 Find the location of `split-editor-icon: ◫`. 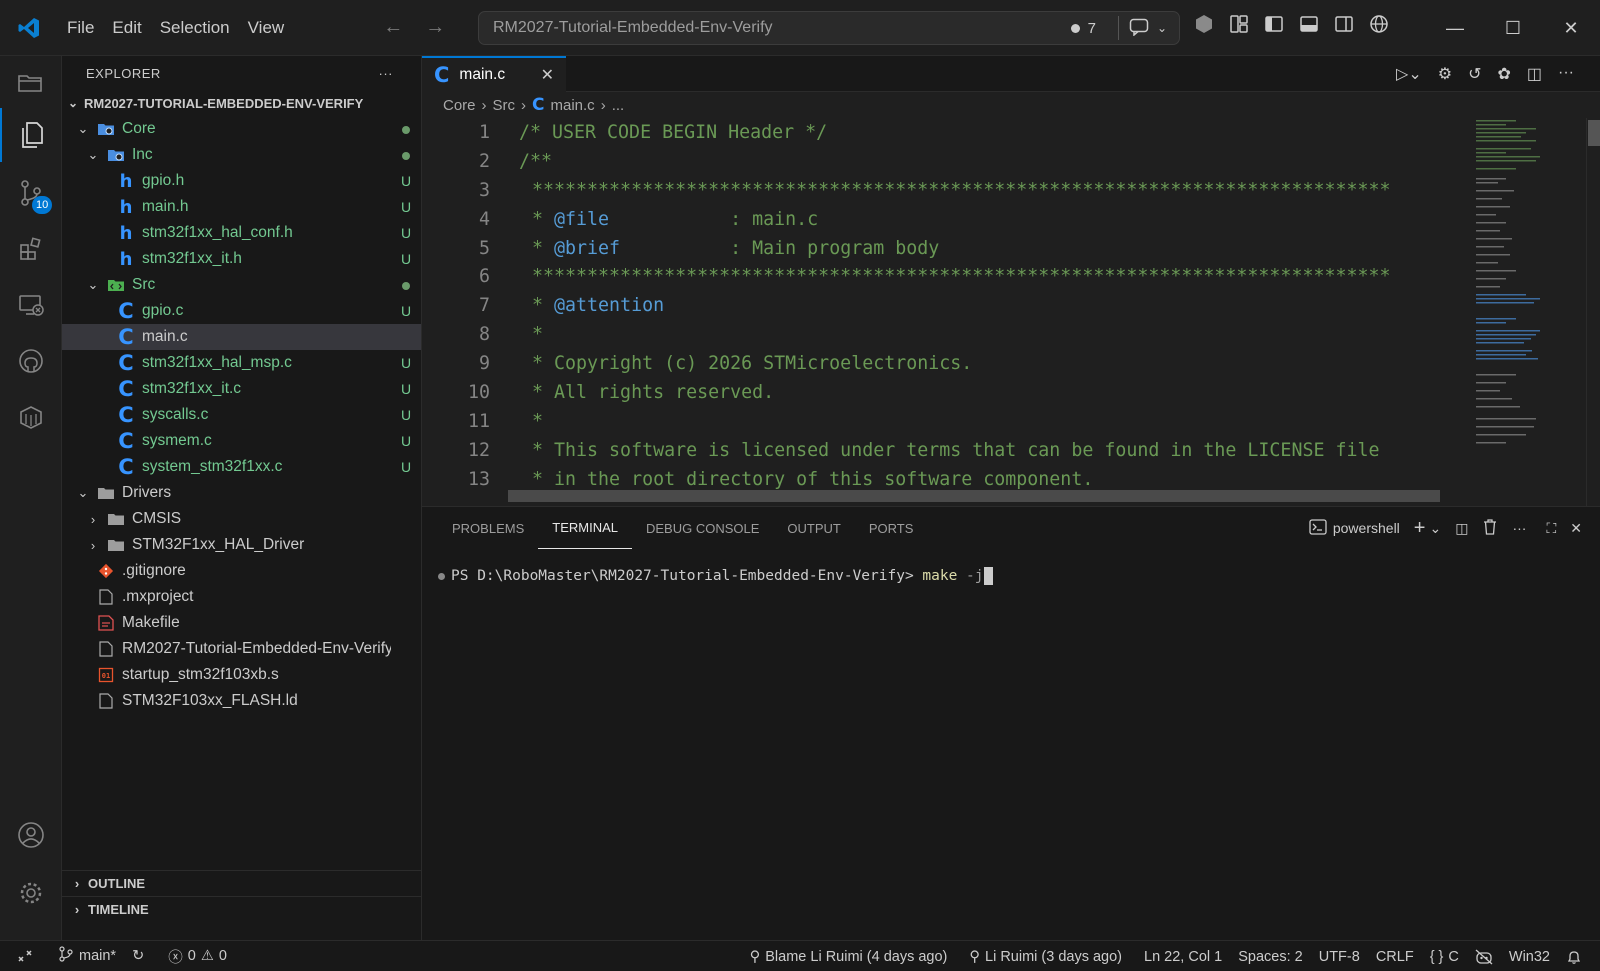

split-editor-icon: ◫ is located at coordinates (1534, 74).